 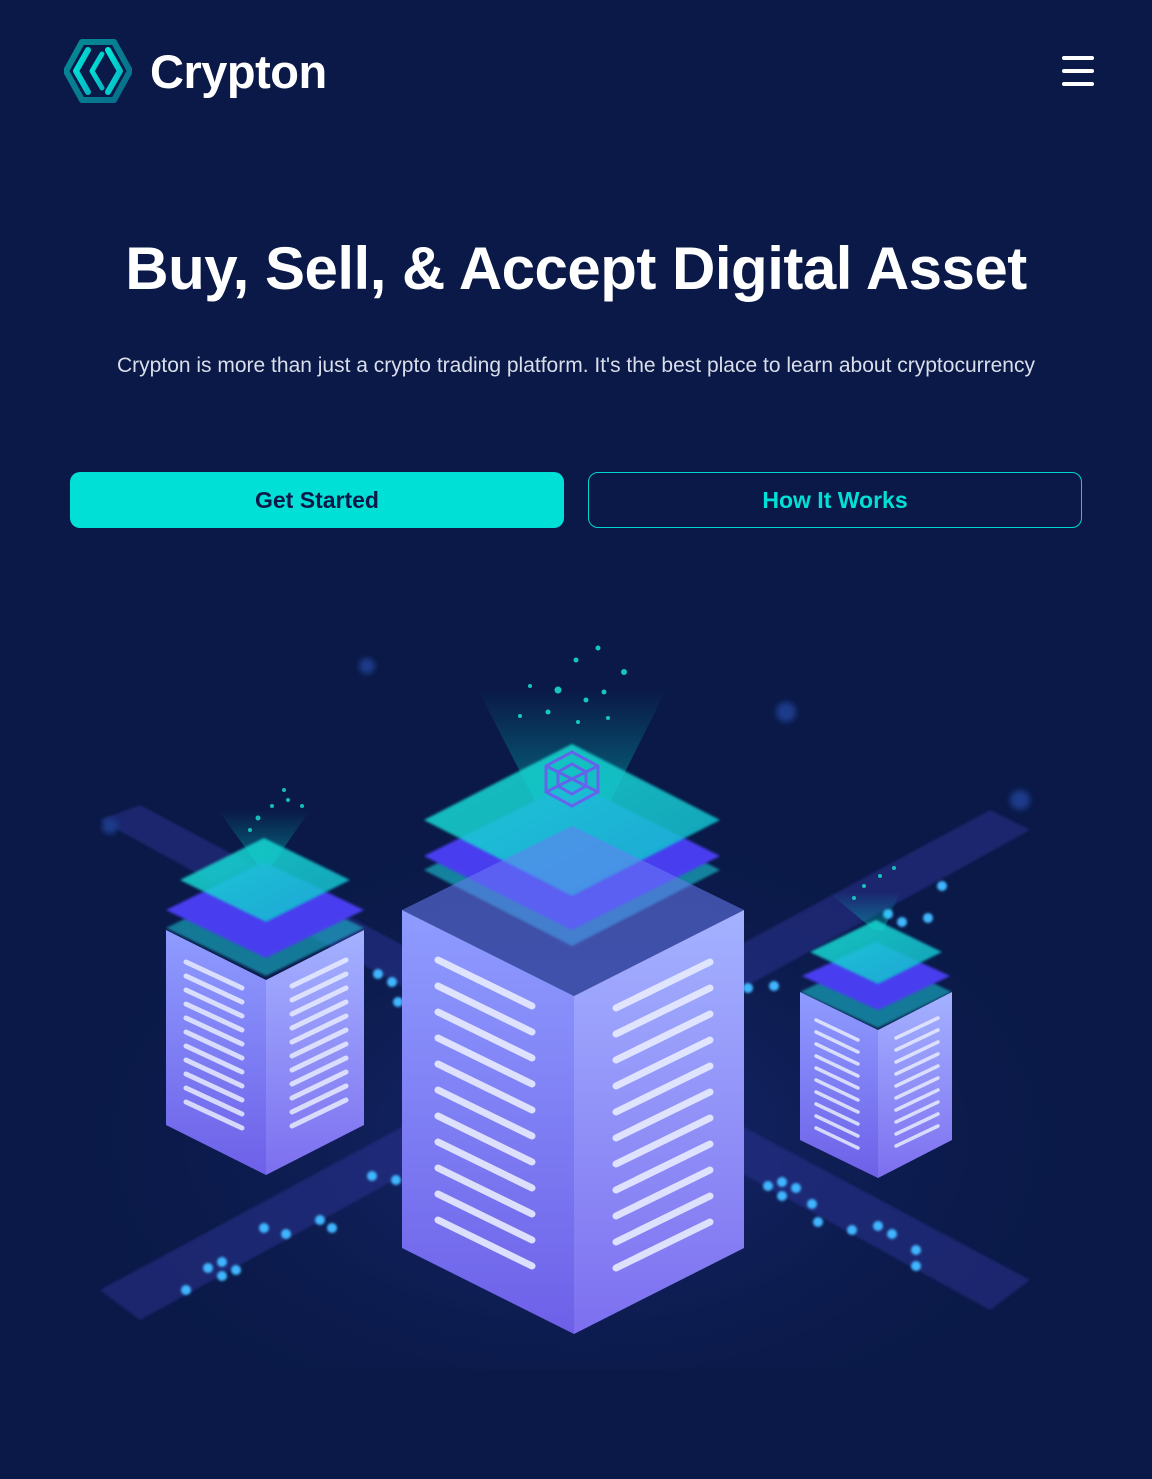 What do you see at coordinates (573, 989) in the screenshot?
I see `center-server-tower` at bounding box center [573, 989].